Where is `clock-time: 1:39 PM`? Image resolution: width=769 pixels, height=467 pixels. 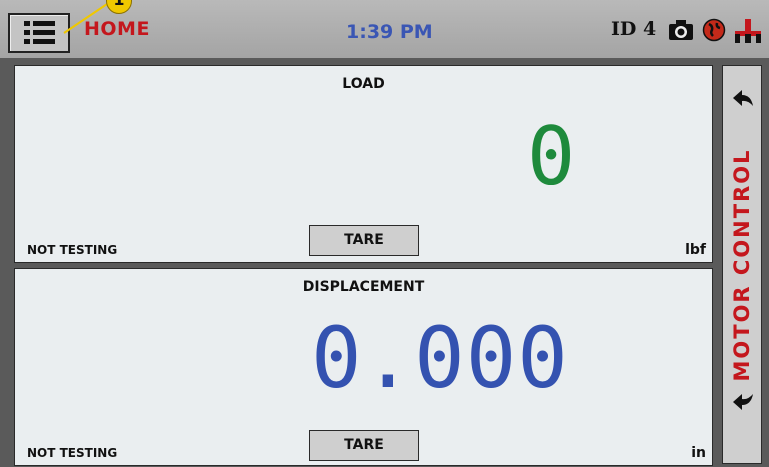 clock-time: 1:39 PM is located at coordinates (389, 32).